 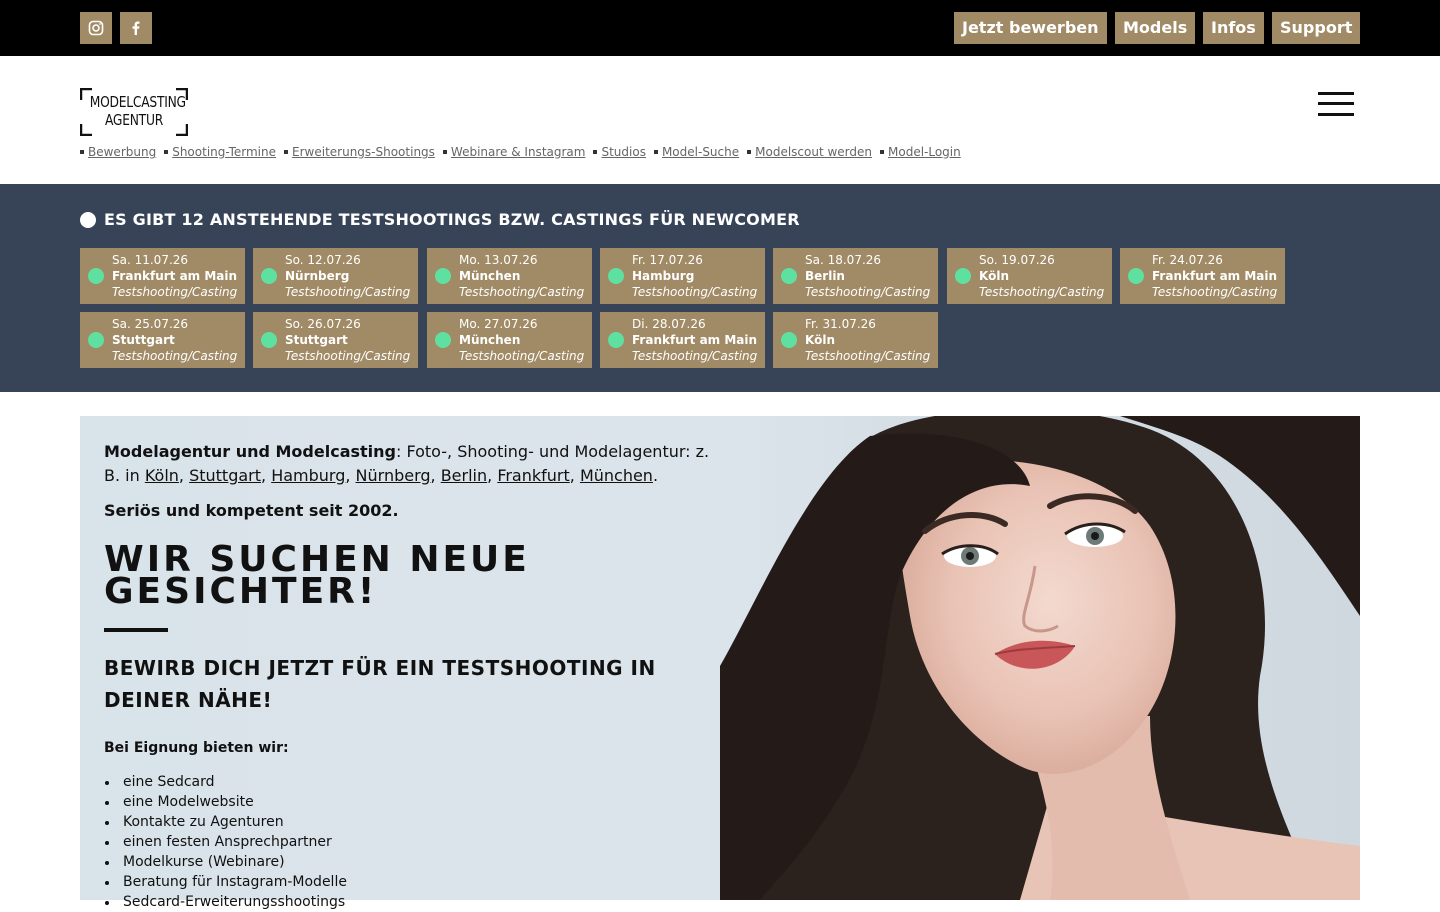 What do you see at coordinates (225, 902) in the screenshot?
I see `list-item: Sedcard-Erweiterungsshootings` at bounding box center [225, 902].